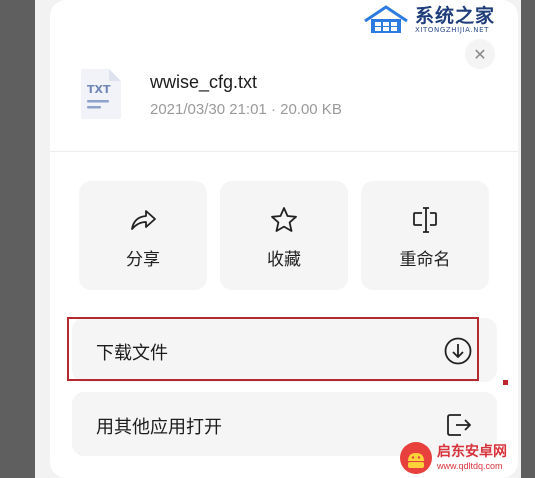  Describe the element at coordinates (143, 260) in the screenshot. I see `share-label: 分享` at that location.